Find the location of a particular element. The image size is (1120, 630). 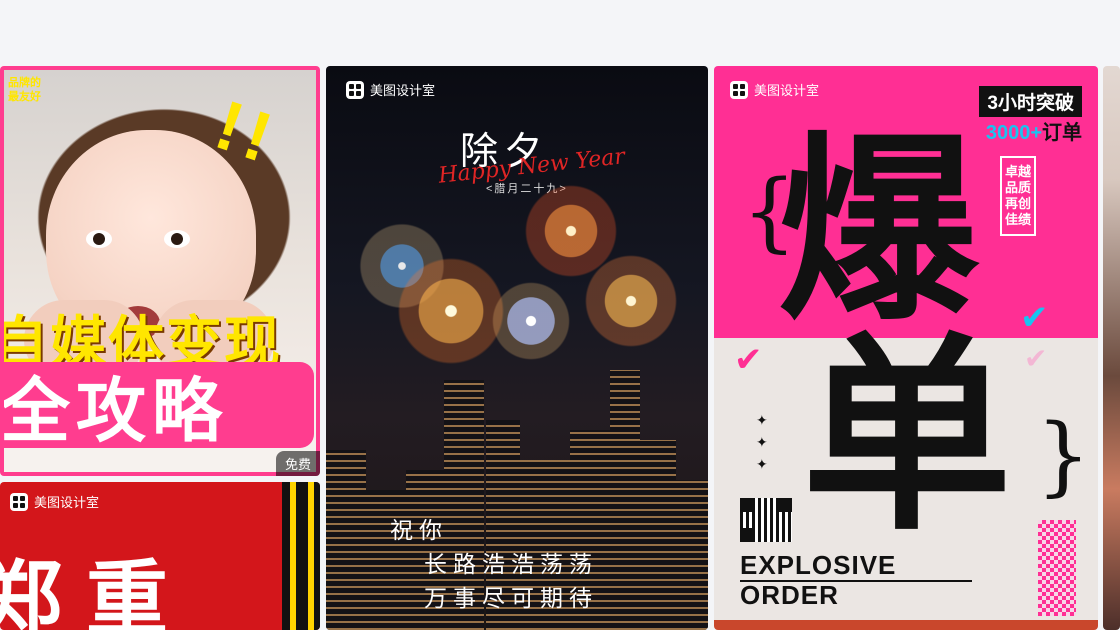

vertical-slogan: 卓越品质 再创佳绩 is located at coordinates (1018, 196).